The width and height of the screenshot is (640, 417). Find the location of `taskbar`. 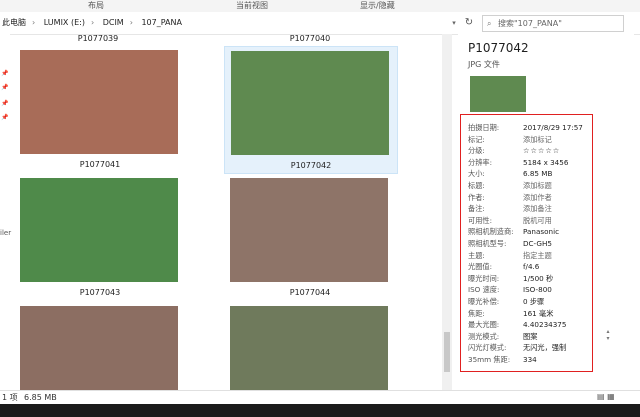

taskbar is located at coordinates (320, 410).